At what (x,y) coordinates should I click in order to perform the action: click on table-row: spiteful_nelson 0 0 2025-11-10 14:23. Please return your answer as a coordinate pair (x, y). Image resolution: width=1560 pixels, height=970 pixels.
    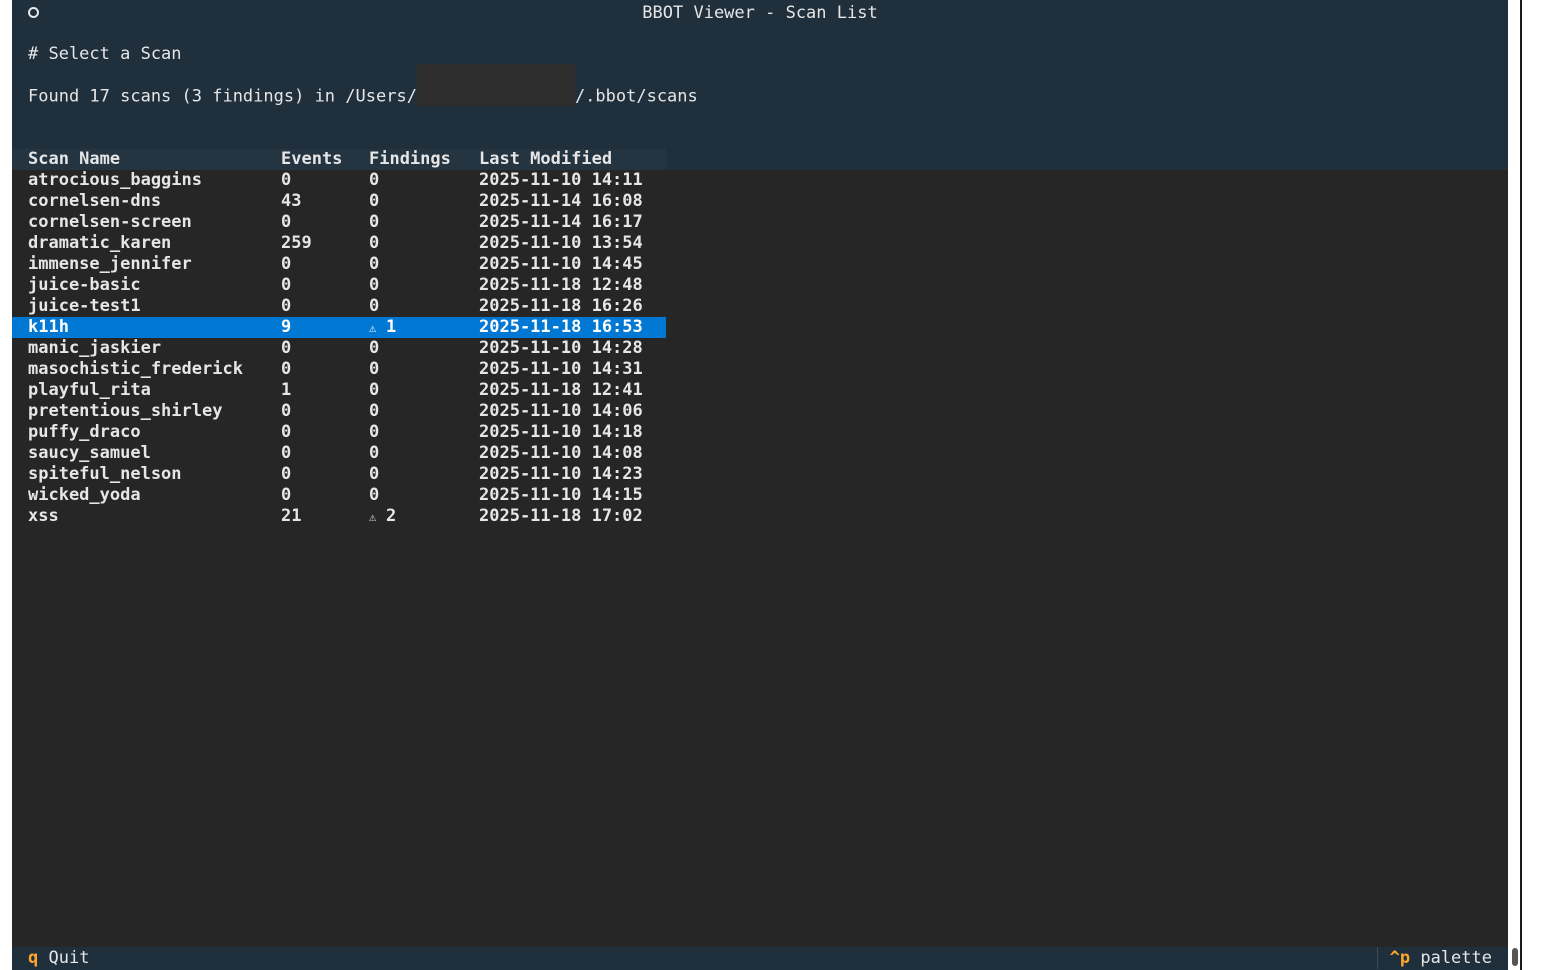
    Looking at the image, I should click on (339, 474).